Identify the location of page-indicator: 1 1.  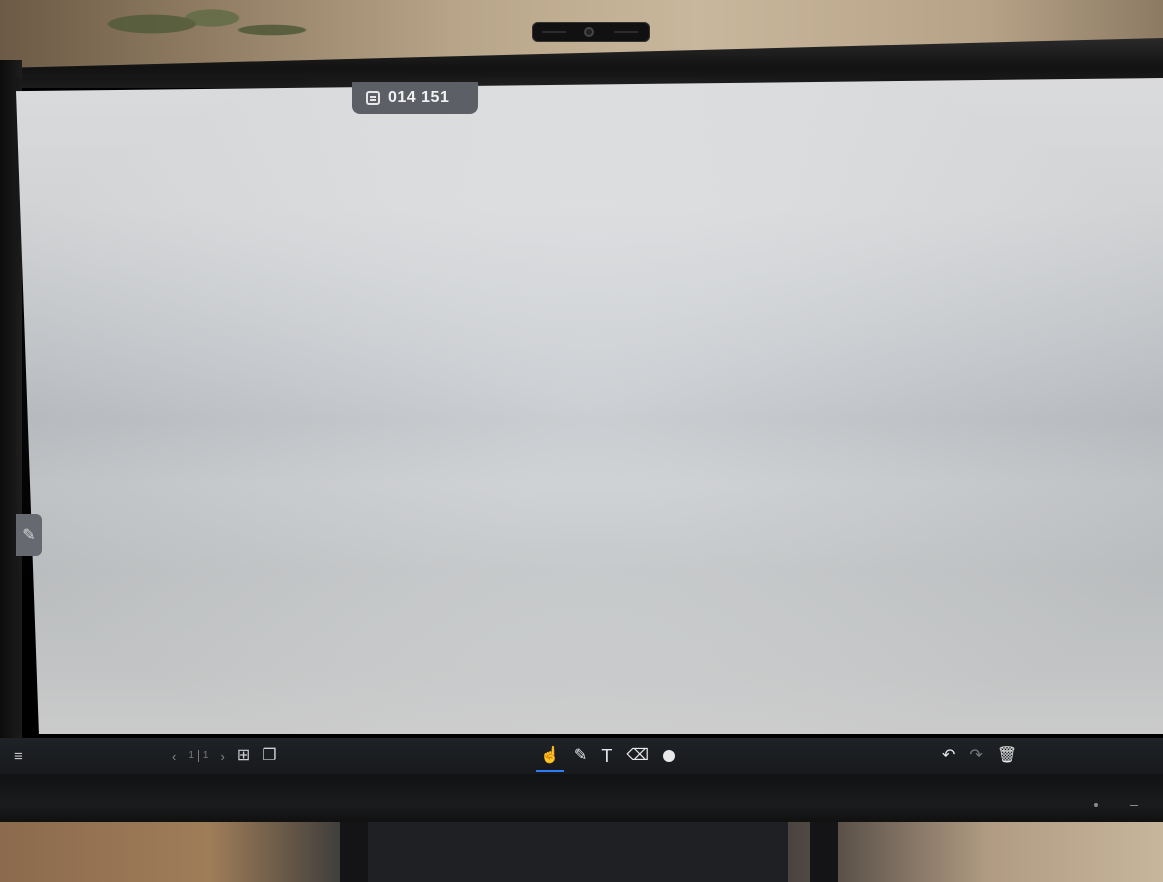
(198, 756).